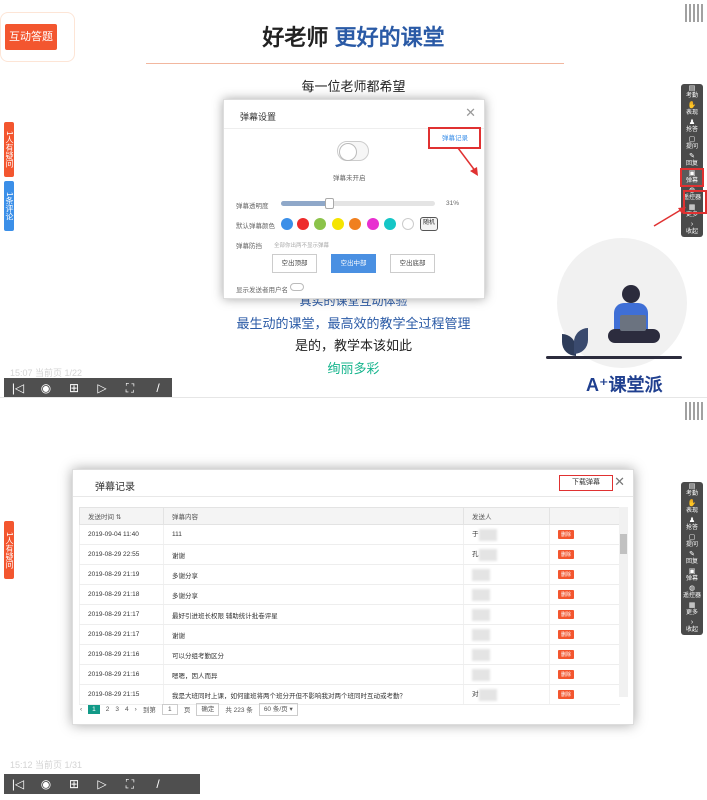 The image size is (707, 800). Describe the element at coordinates (46, 765) in the screenshot. I see `page-info: 15:12 当前页 1/31` at that location.